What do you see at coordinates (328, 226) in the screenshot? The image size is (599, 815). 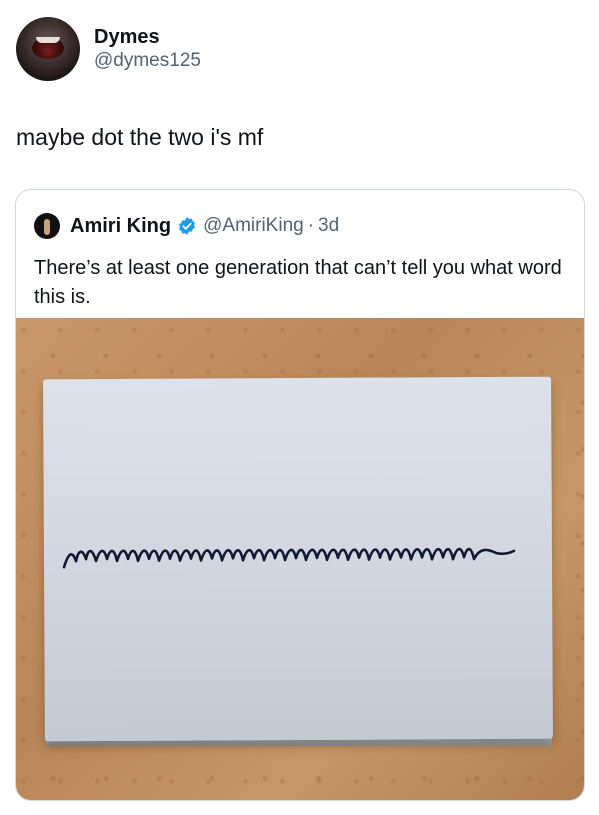 I see `quote-timestamp: 3d` at bounding box center [328, 226].